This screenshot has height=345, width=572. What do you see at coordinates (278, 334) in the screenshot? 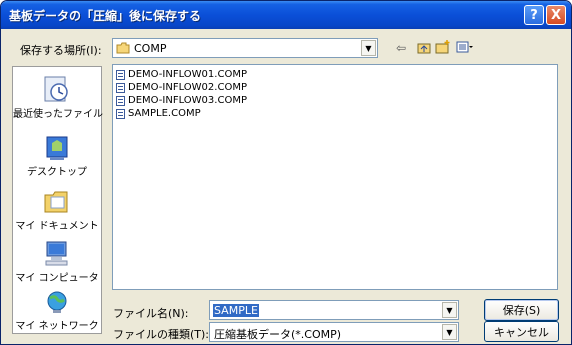
I see `filetype-value: 圧縮基板データ(*.COMP)` at bounding box center [278, 334].